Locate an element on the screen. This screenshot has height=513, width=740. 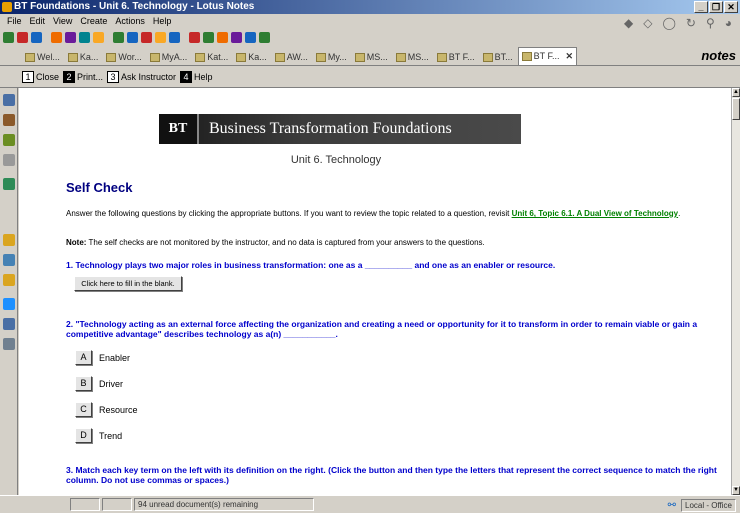
option-a: A Enabler is located at coordinates (102, 357).